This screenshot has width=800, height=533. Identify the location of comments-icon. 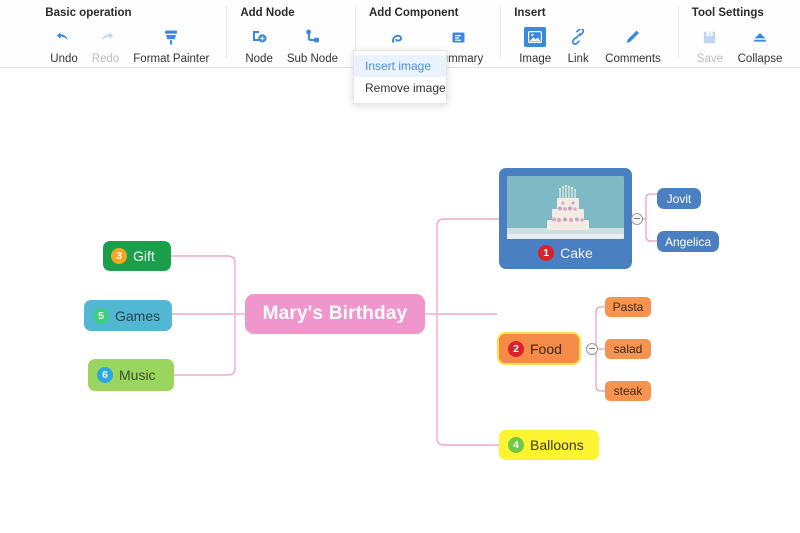
(633, 37).